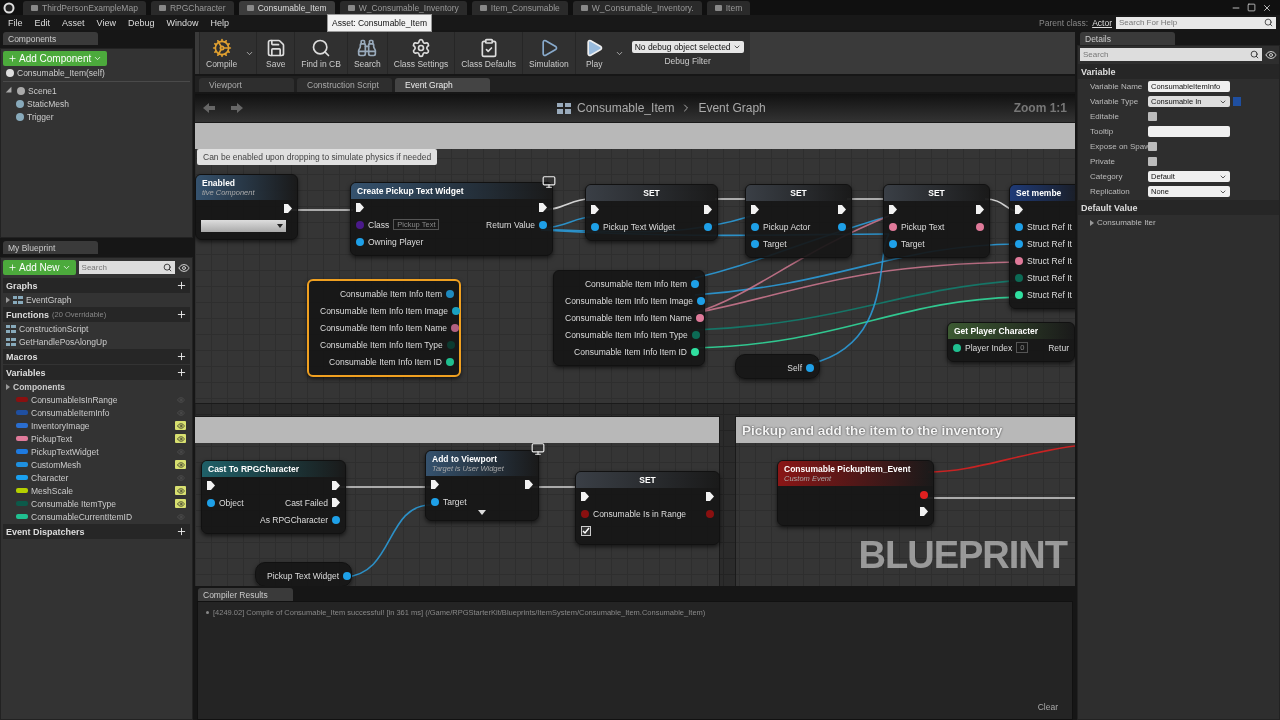  I want to click on close-icon, so click(1267, 7).